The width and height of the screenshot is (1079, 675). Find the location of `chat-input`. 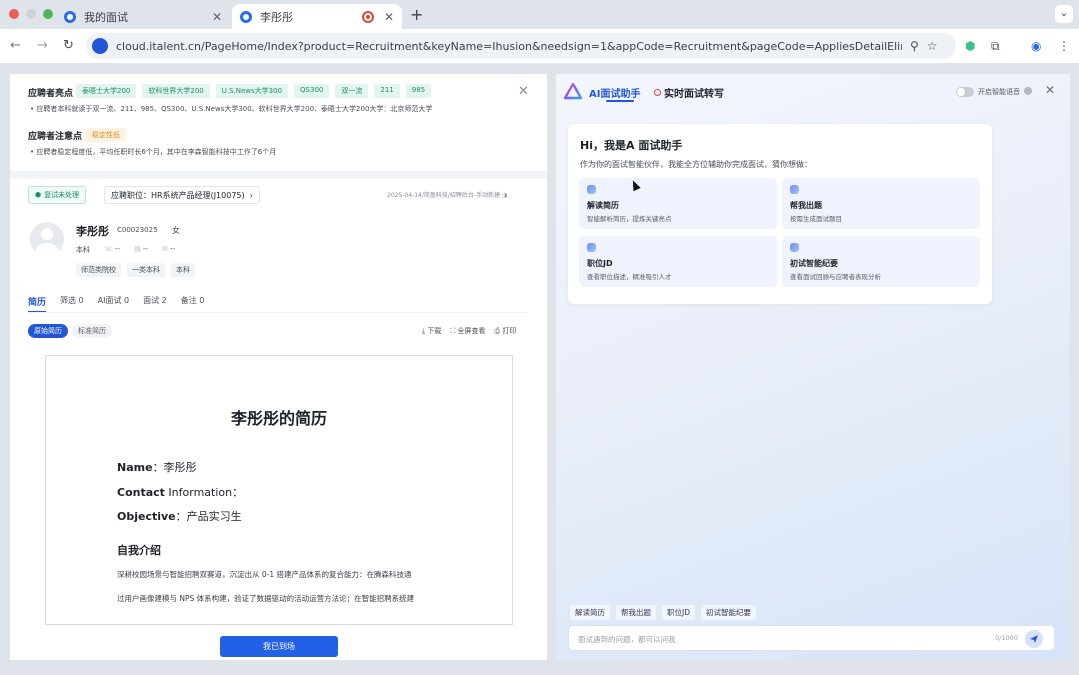

chat-input is located at coordinates (778, 639).